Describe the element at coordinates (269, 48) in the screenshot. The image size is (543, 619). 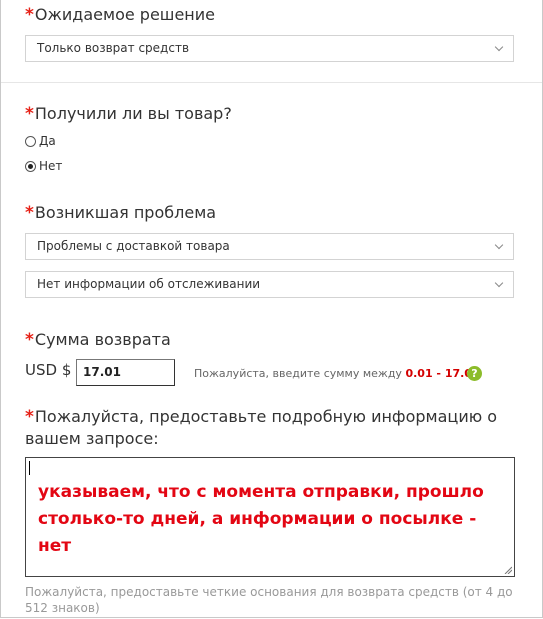
I see `expected-solution-select: Только возврат средств` at that location.